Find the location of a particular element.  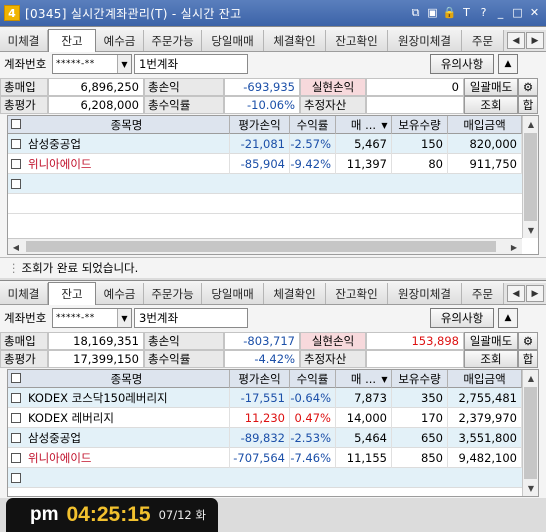

table-row: 위니아에이드 -85,904 -9.42% 11,397 80 911,750 is located at coordinates (265, 164).